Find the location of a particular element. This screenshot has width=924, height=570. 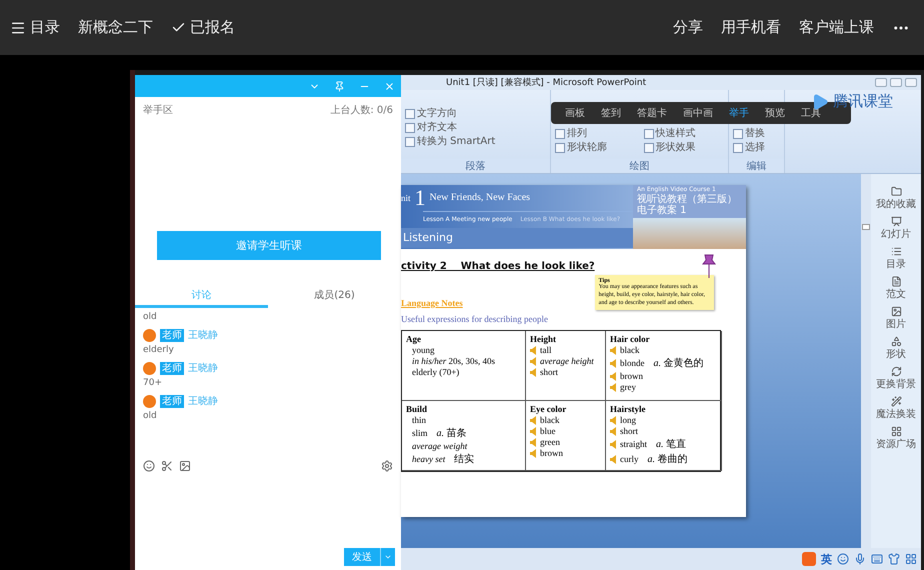

ribbon-group-label: 段落 is located at coordinates (475, 166).